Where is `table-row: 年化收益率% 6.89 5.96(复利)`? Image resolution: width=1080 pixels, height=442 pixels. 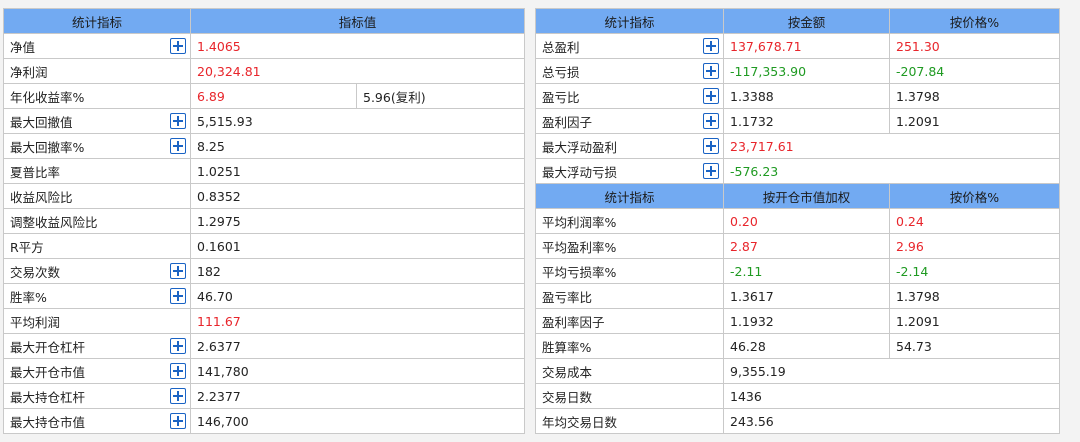
table-row: 年化收益率% 6.89 5.96(复利) is located at coordinates (264, 96).